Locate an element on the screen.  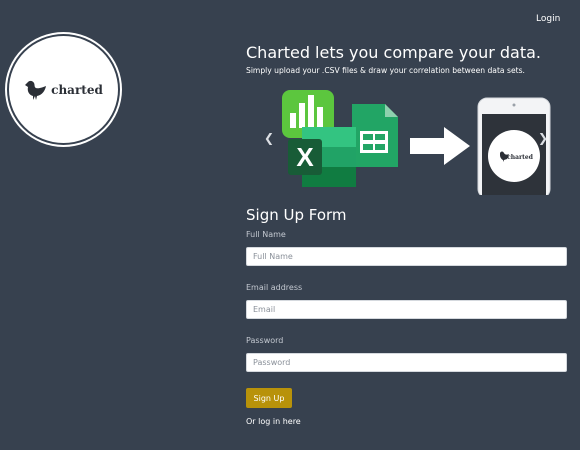
password-input is located at coordinates (406, 362).